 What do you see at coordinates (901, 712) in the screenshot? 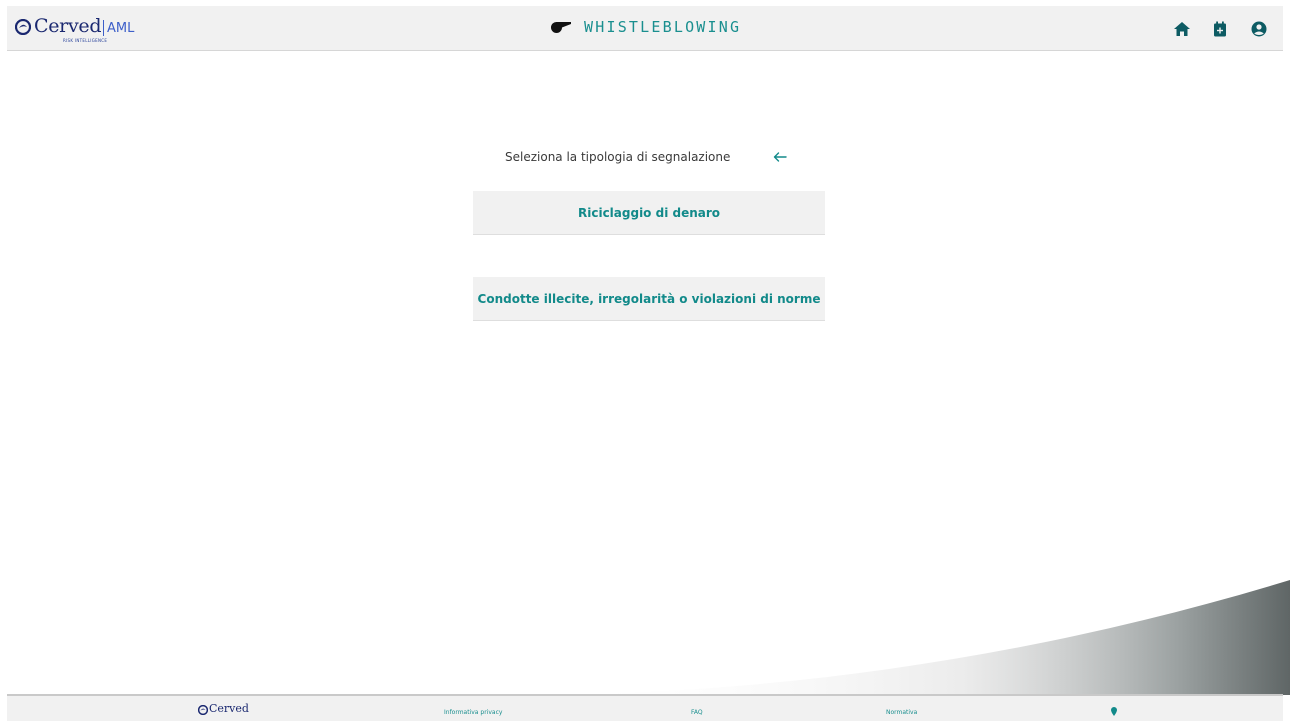
I see `normativa-link: Normativa` at bounding box center [901, 712].